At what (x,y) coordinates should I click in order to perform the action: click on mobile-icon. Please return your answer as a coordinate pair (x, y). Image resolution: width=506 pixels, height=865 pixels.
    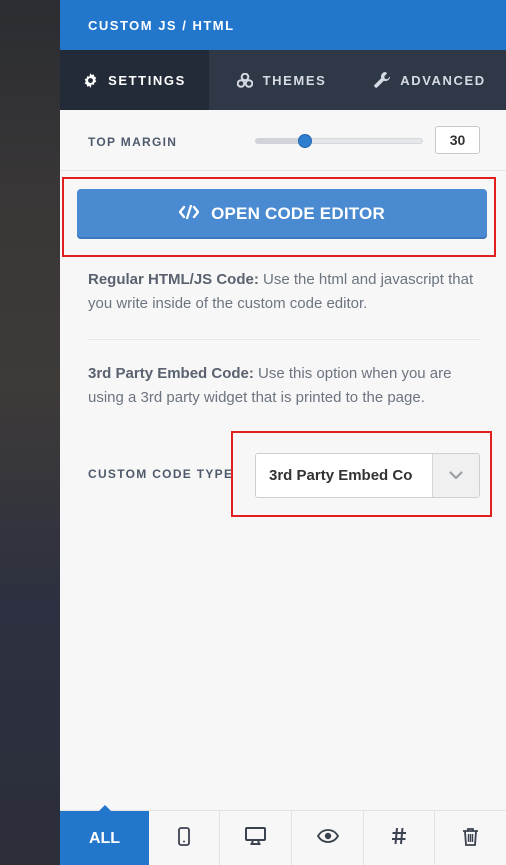
    Looking at the image, I should click on (184, 838).